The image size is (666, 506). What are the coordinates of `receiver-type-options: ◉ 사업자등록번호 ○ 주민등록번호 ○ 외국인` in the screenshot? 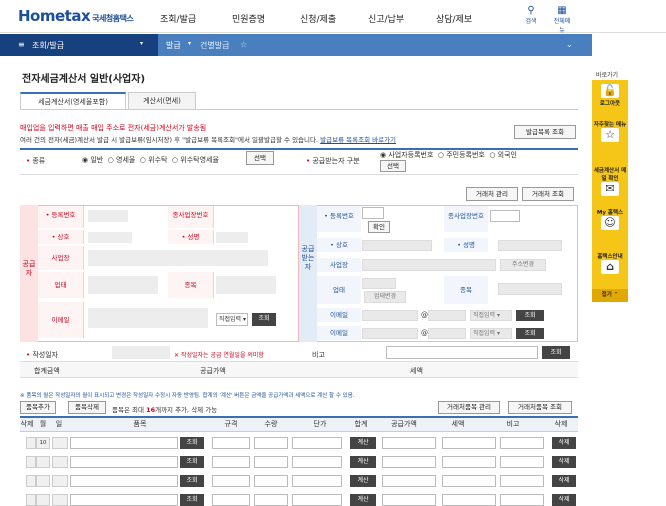 It's located at (448, 155).